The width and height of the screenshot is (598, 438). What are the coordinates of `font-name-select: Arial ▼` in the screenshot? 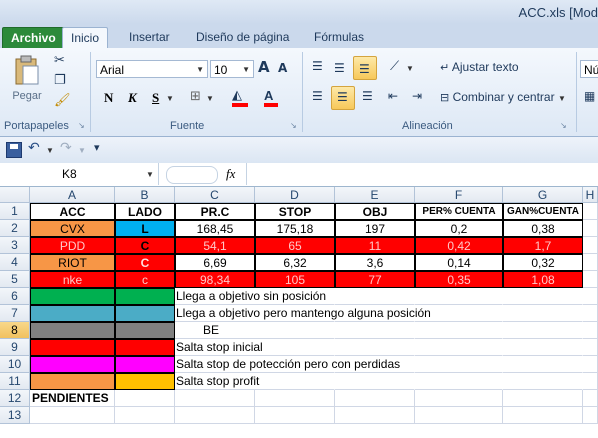 It's located at (152, 69).